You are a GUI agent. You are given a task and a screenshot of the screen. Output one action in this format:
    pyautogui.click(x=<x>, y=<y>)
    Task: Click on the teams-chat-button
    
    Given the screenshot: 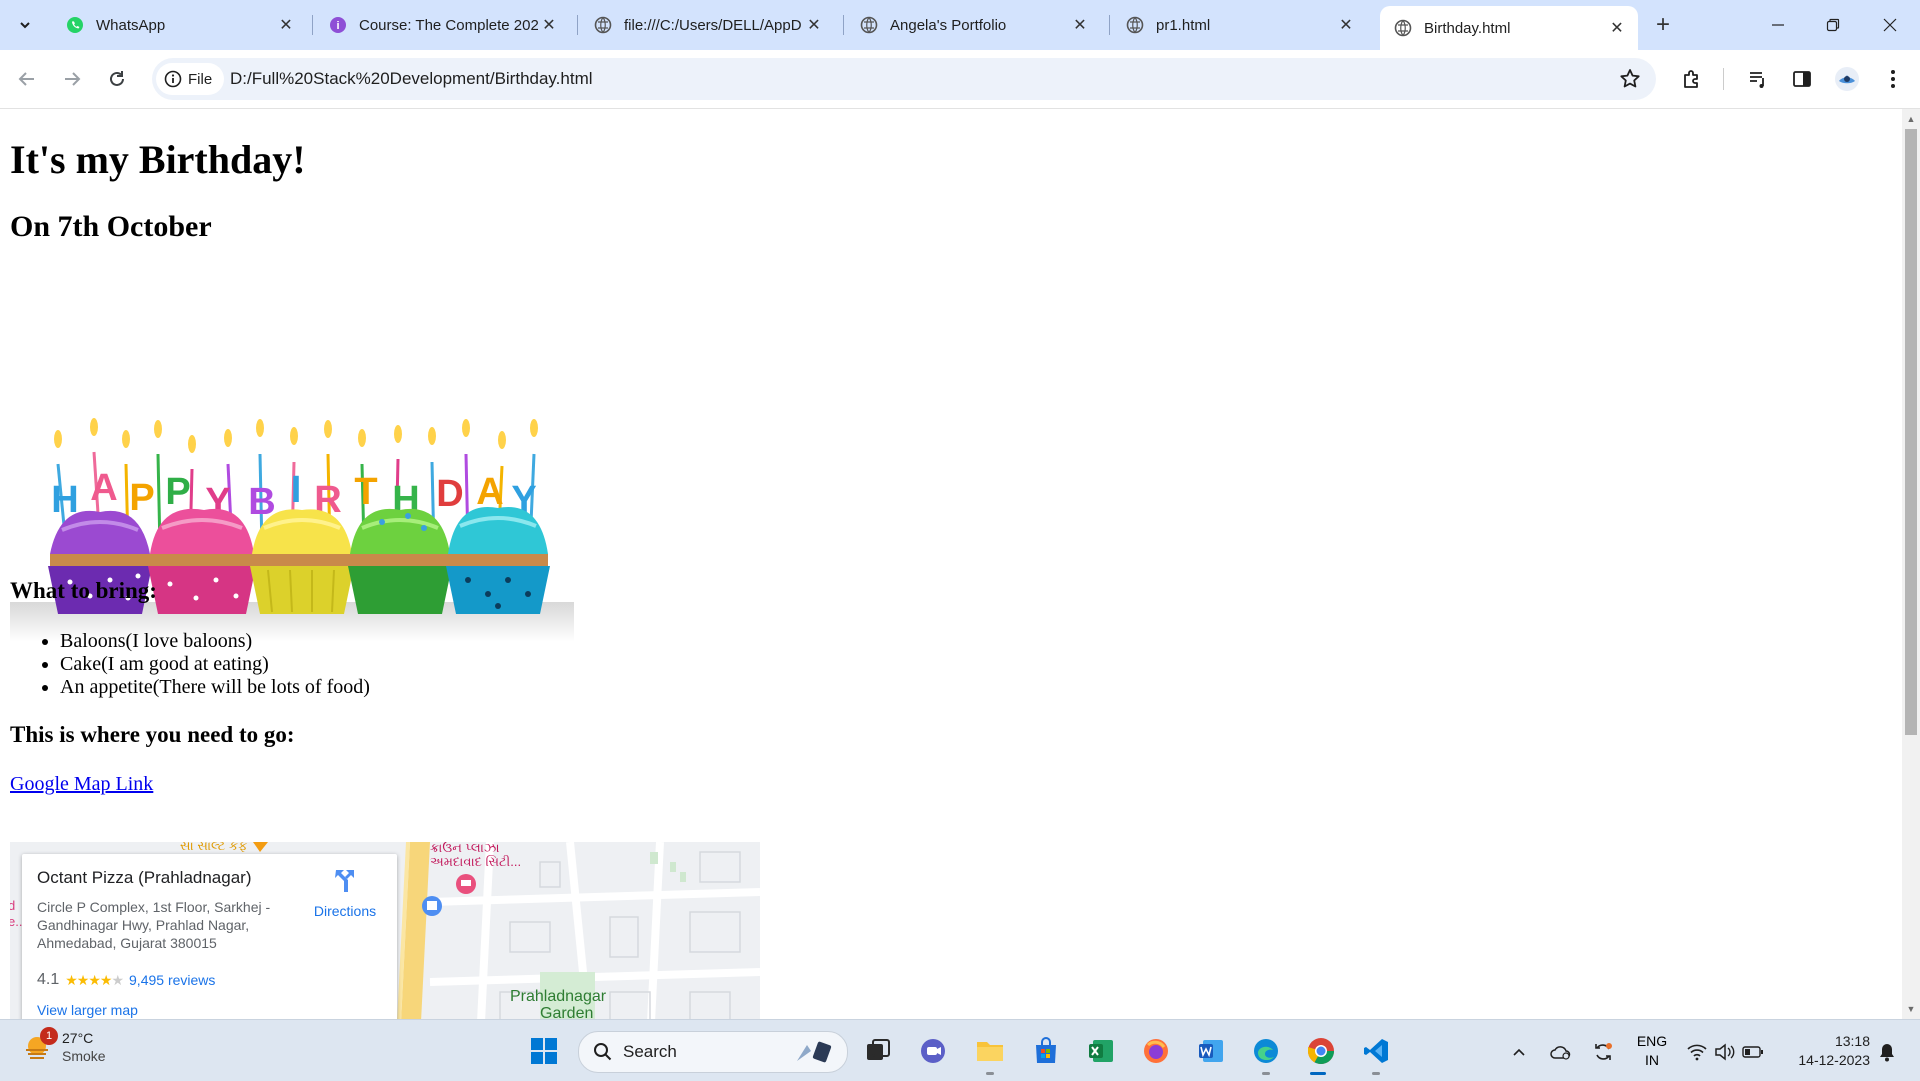 What is the action you would take?
    pyautogui.click(x=933, y=1051)
    